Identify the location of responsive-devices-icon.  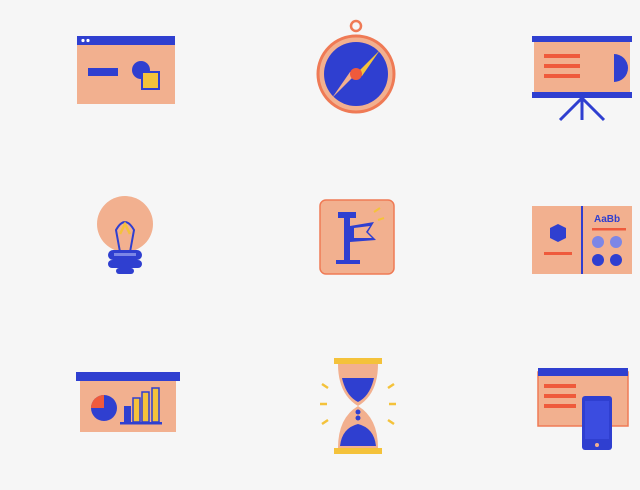
(583, 411).